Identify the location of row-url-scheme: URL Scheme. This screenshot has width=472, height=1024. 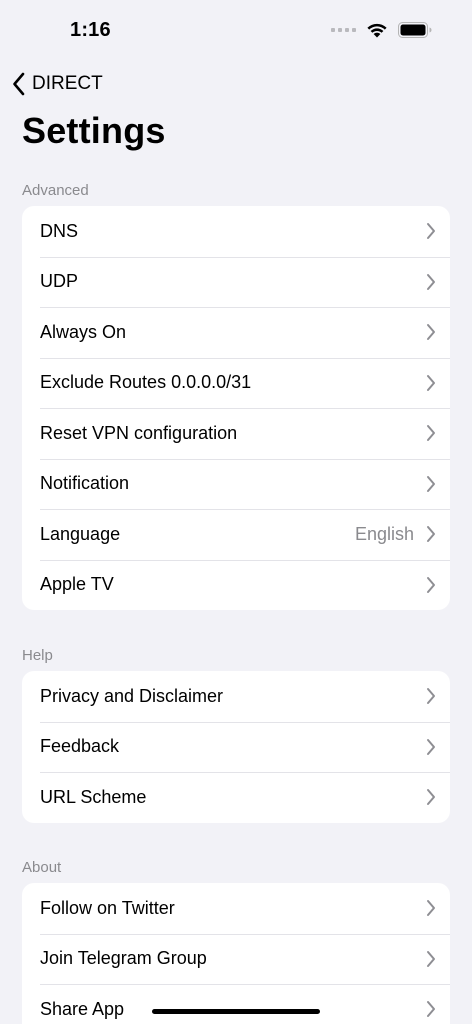
(236, 797).